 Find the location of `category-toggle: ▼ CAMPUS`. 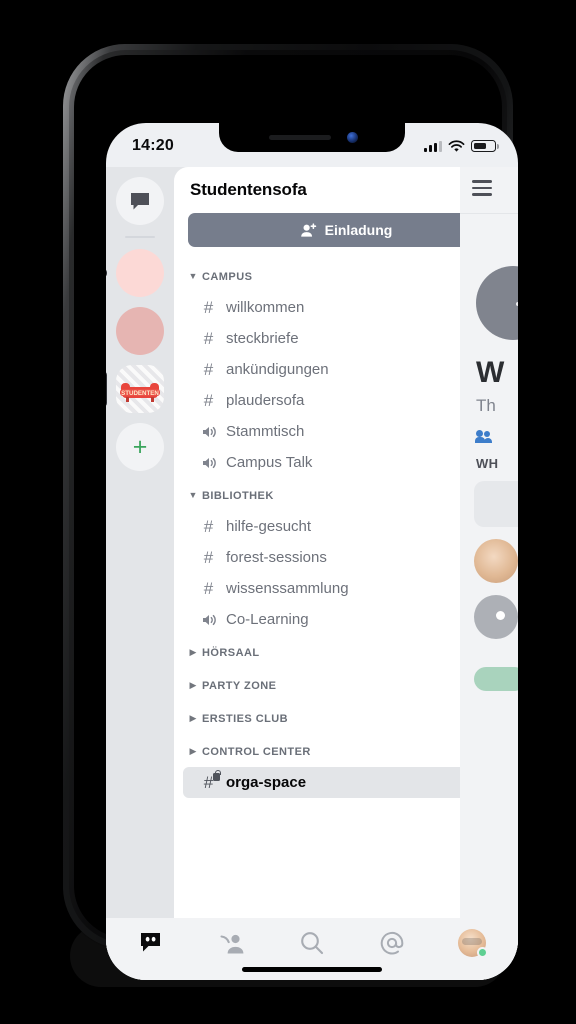

category-toggle: ▼ CAMPUS is located at coordinates (219, 277).